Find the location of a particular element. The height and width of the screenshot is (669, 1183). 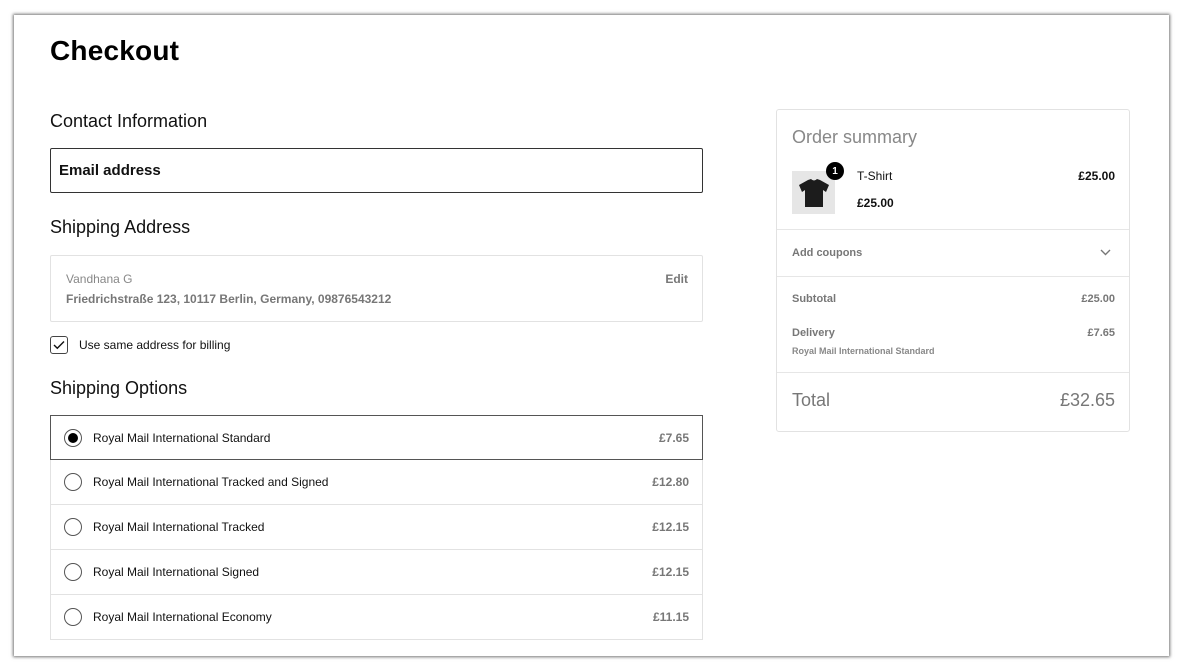

shipping-option-price: £7.65 is located at coordinates (673, 437).